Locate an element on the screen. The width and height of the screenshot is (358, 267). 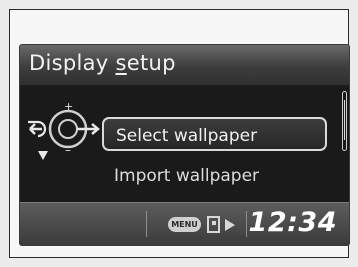
back-arrow-icon is located at coordinates (37, 129).